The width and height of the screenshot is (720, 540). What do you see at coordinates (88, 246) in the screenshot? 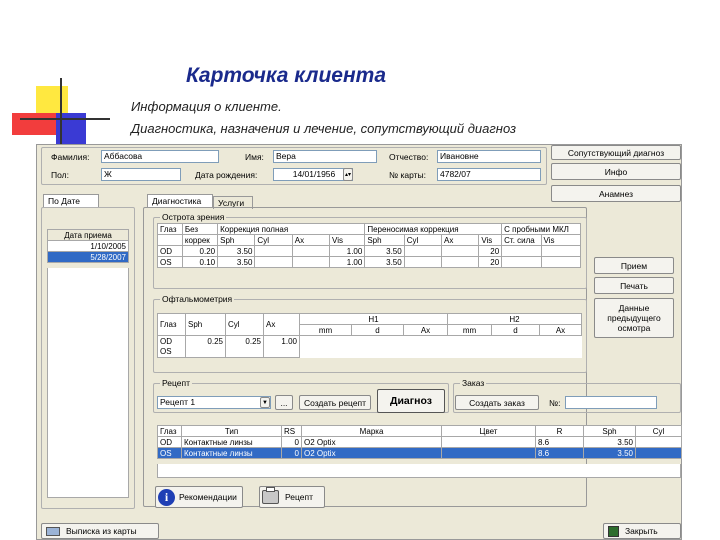
I see `date-item: 1/10/2005` at bounding box center [88, 246].